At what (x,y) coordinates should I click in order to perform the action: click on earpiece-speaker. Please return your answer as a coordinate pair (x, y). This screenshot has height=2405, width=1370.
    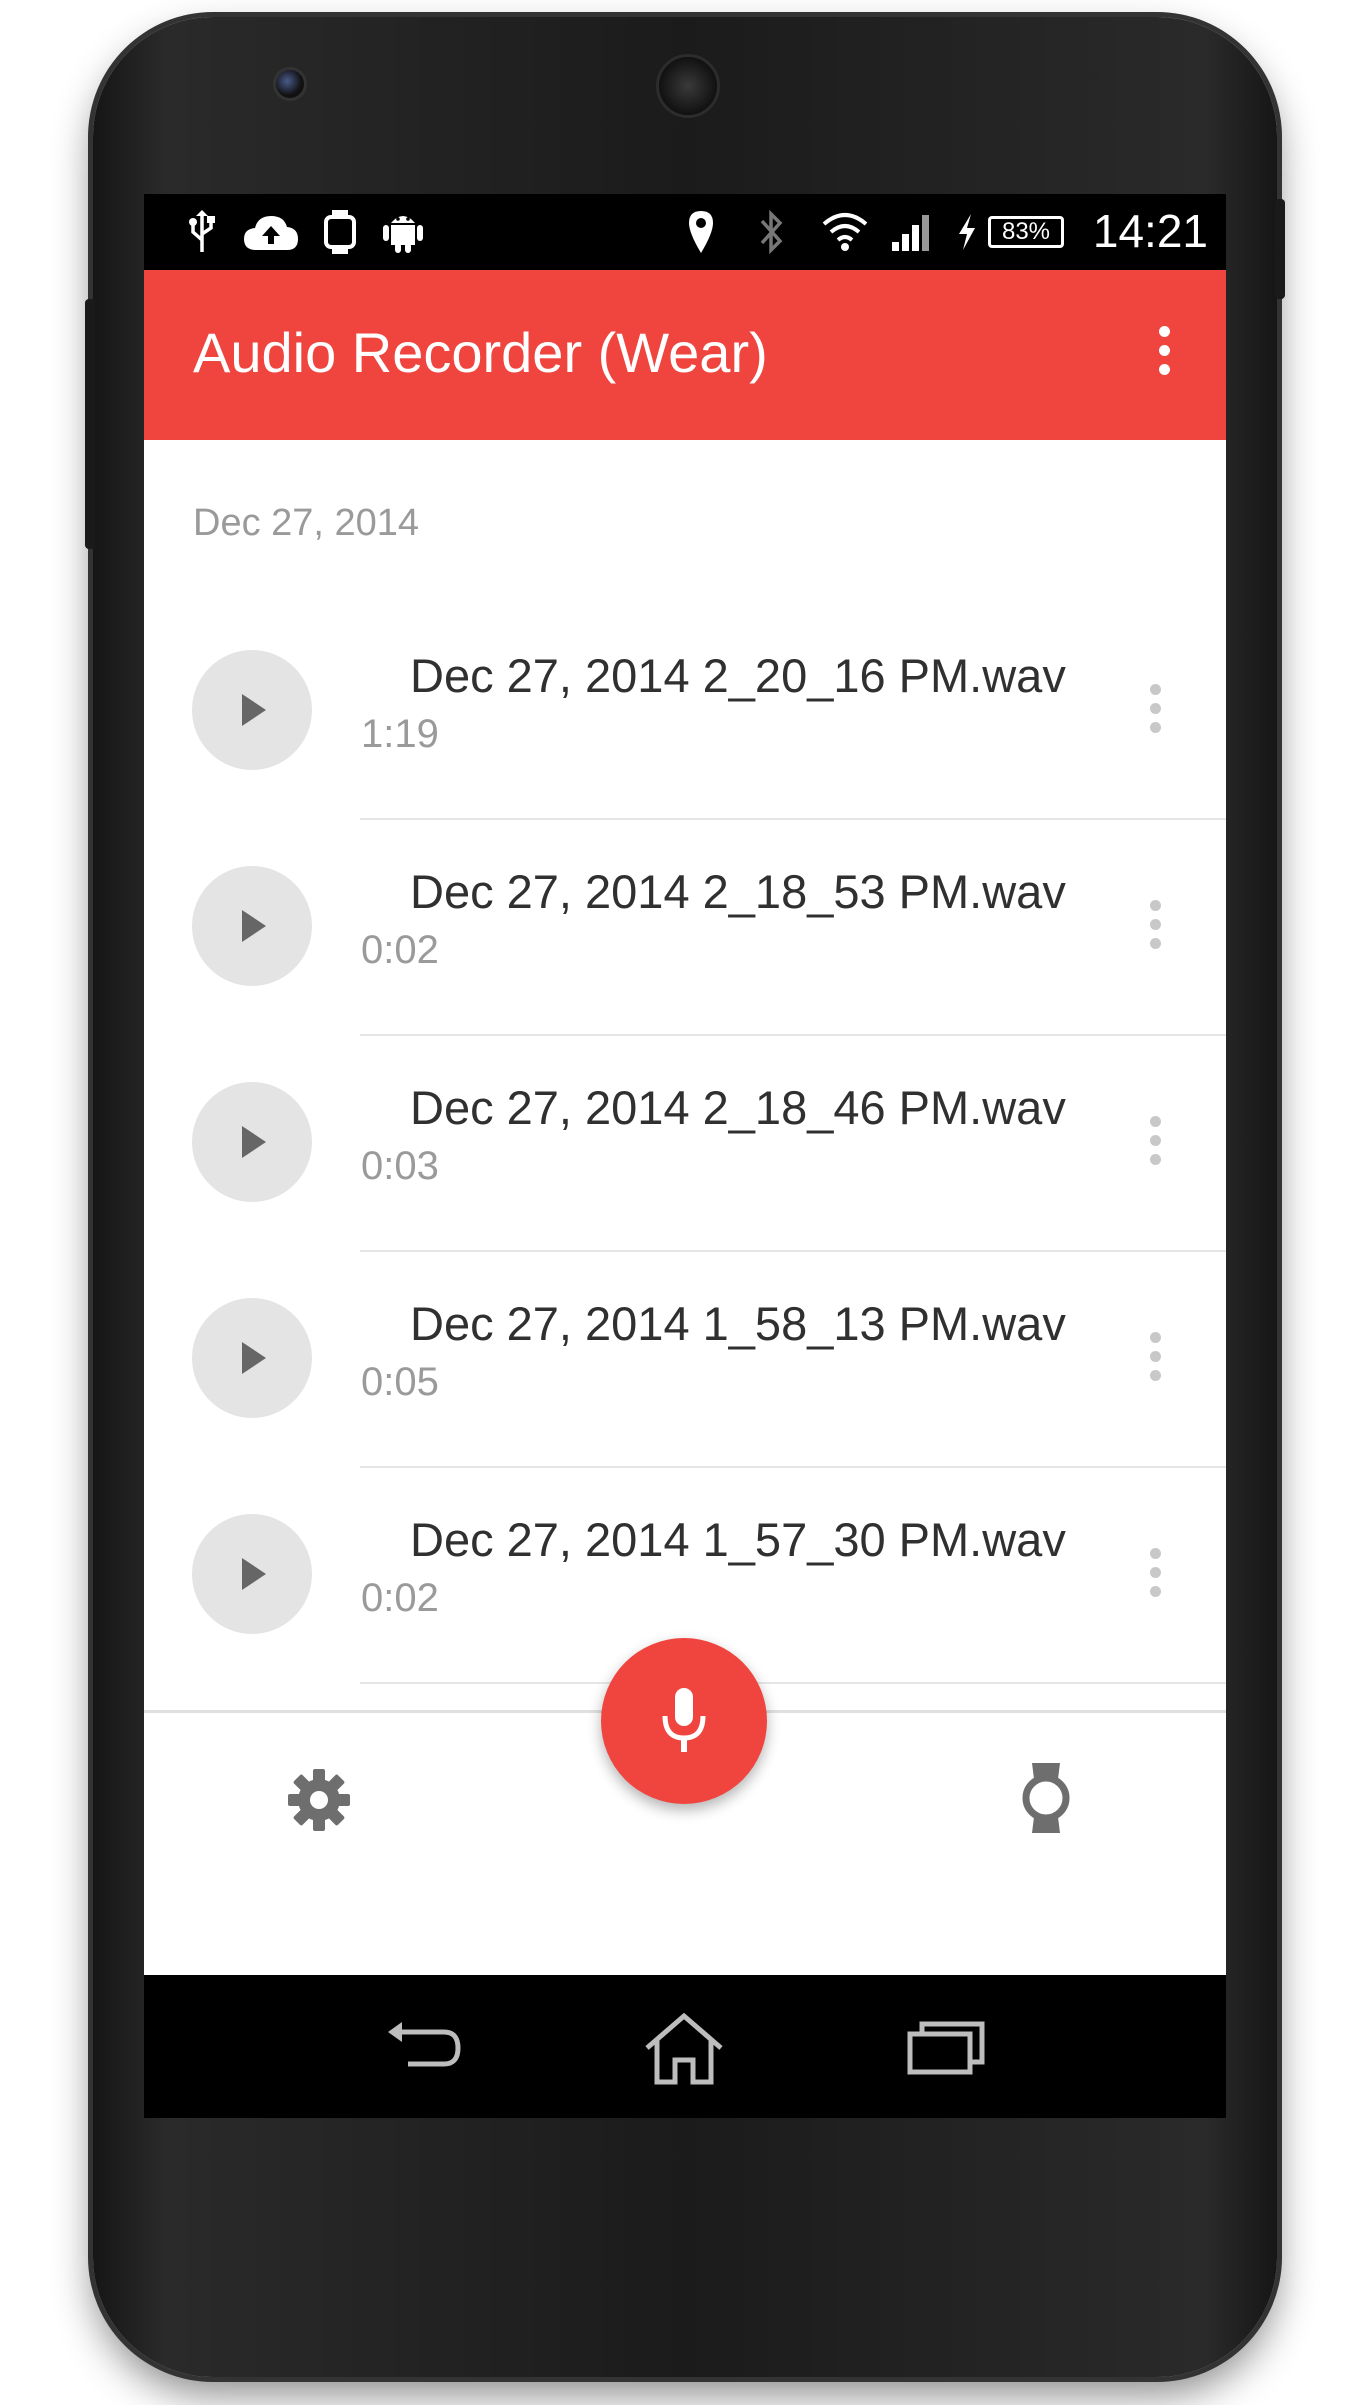
    Looking at the image, I should click on (688, 86).